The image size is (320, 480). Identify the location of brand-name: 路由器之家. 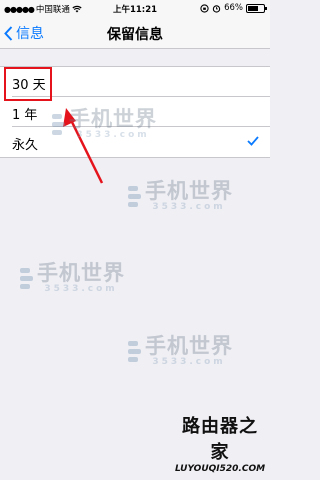
(220, 439).